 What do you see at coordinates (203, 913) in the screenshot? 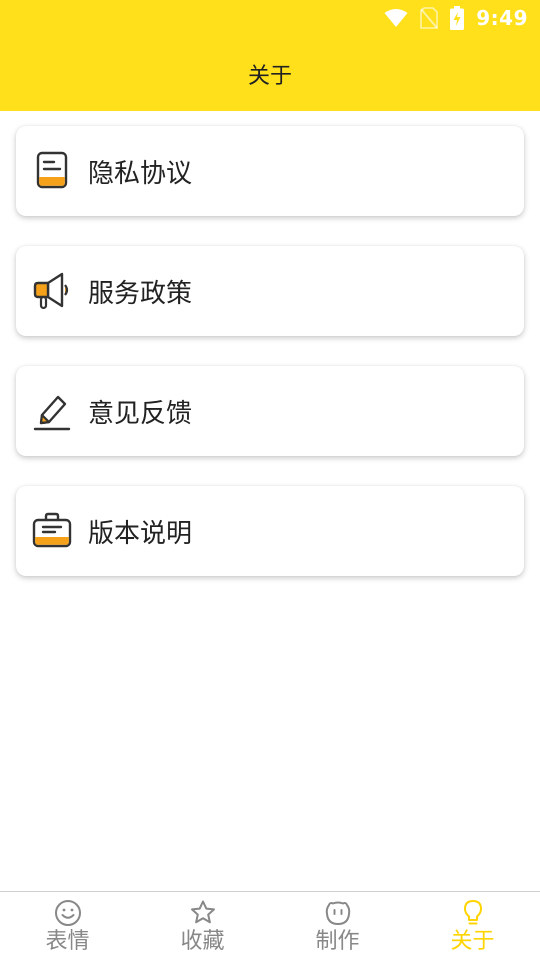
I see `star-icon` at bounding box center [203, 913].